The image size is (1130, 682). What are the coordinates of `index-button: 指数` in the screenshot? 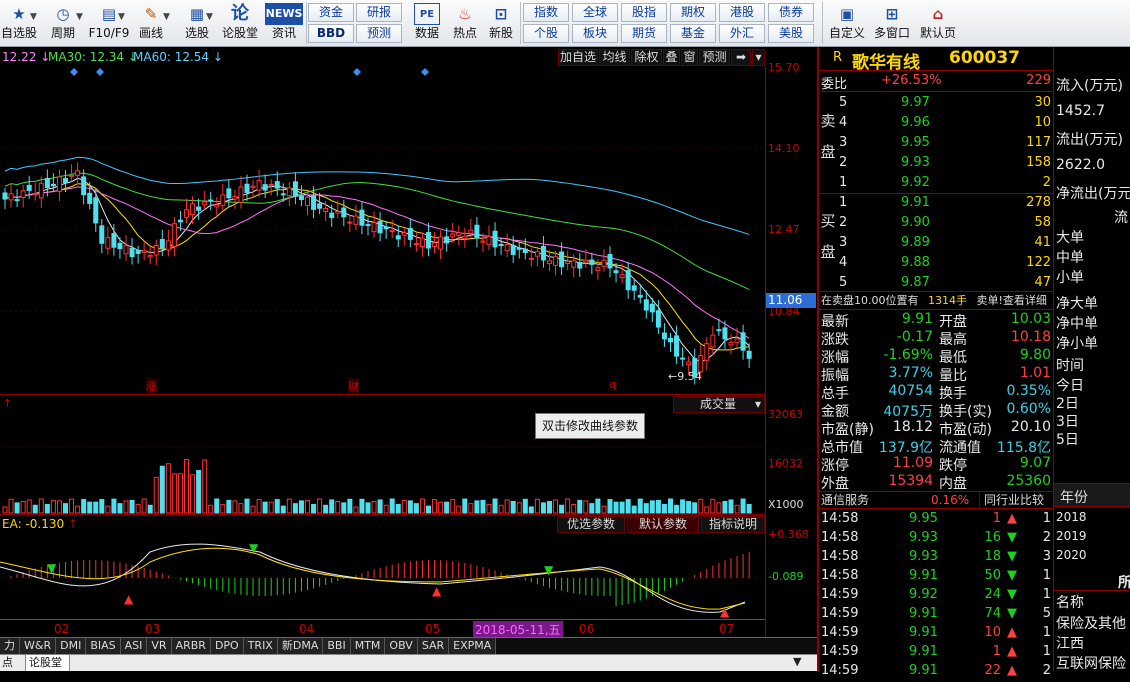 It's located at (546, 12).